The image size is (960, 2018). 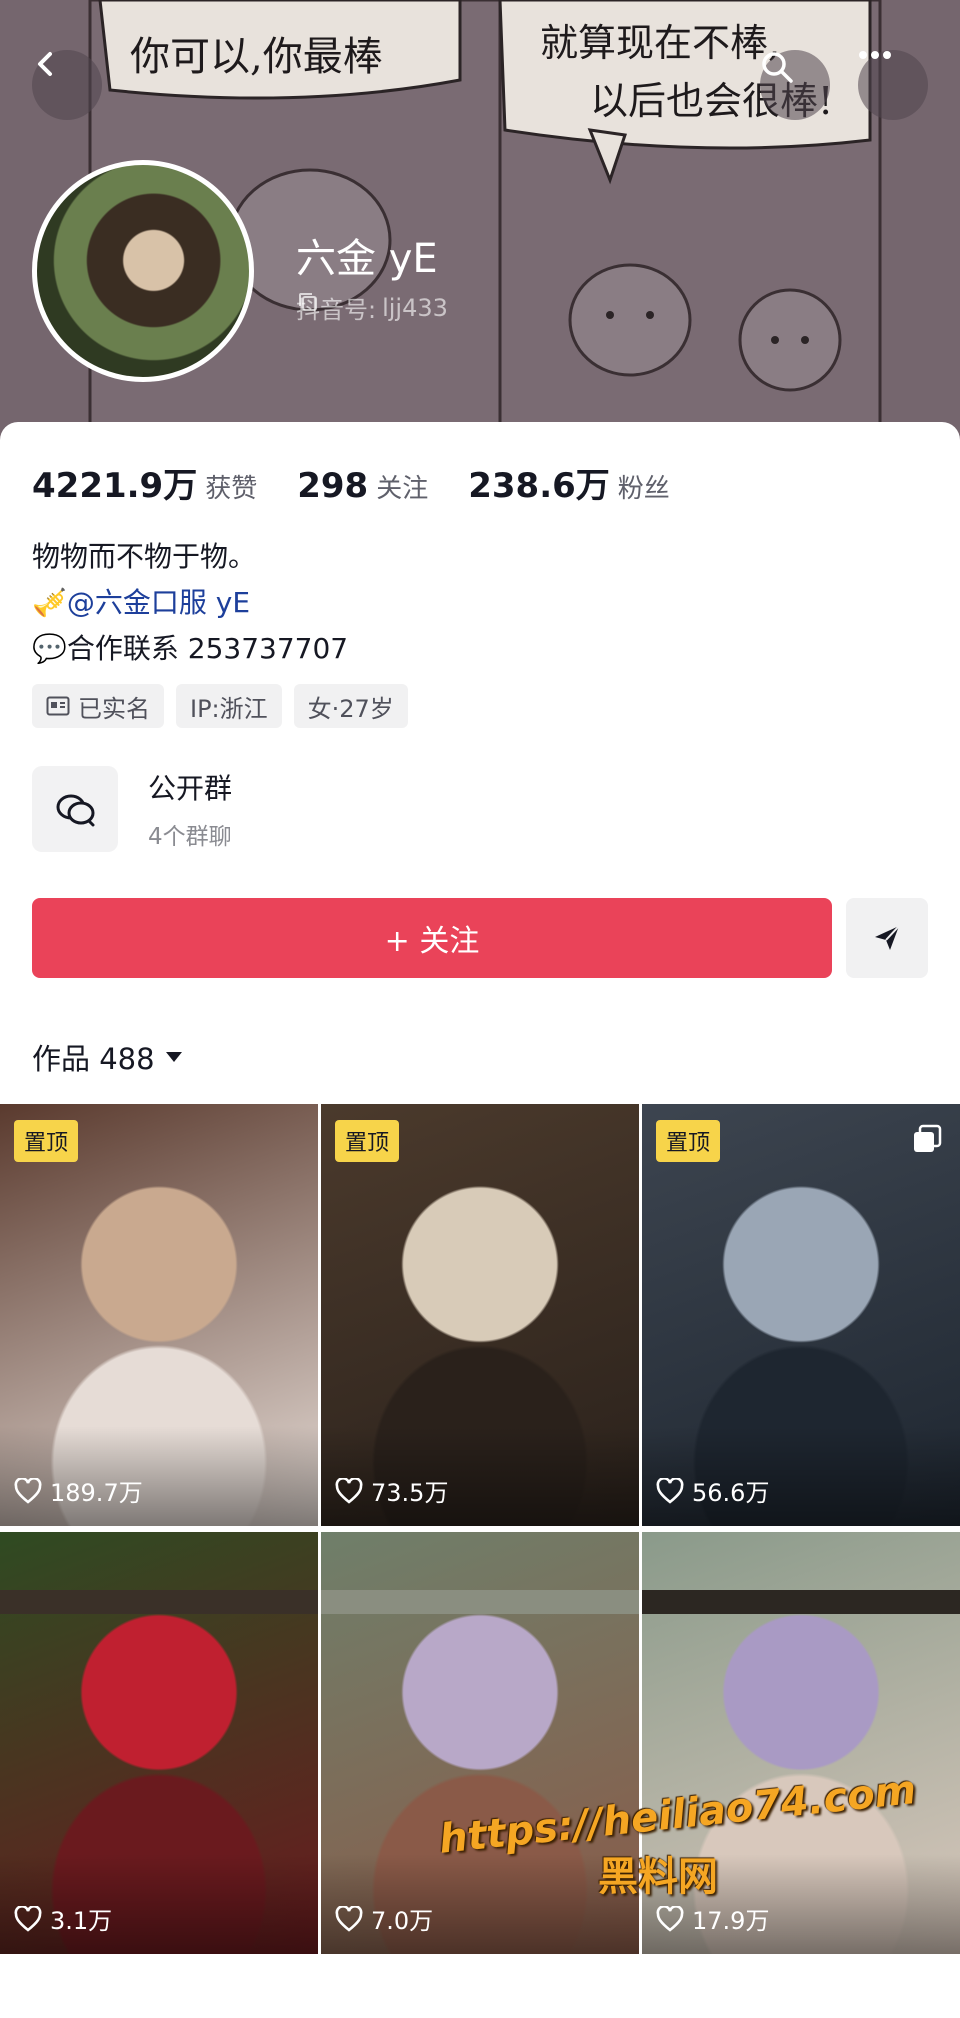 I want to click on like-count-value: 3.1万, so click(x=81, y=1921).